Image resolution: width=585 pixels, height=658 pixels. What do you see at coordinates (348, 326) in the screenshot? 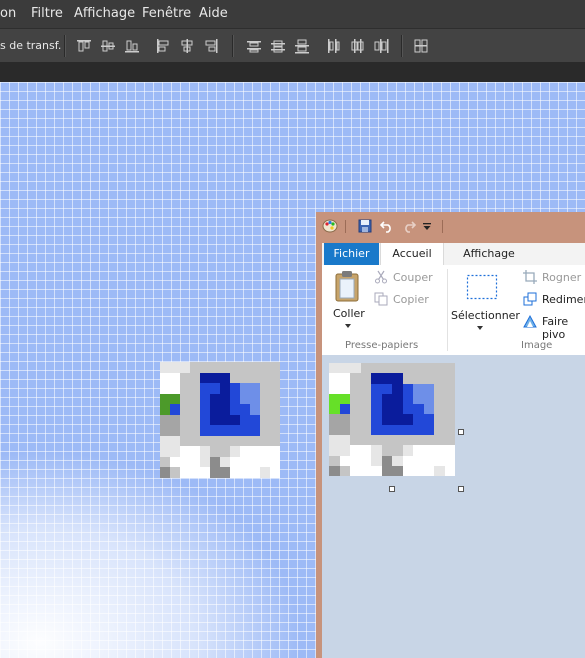
I see `paste-dropdown-icon` at bounding box center [348, 326].